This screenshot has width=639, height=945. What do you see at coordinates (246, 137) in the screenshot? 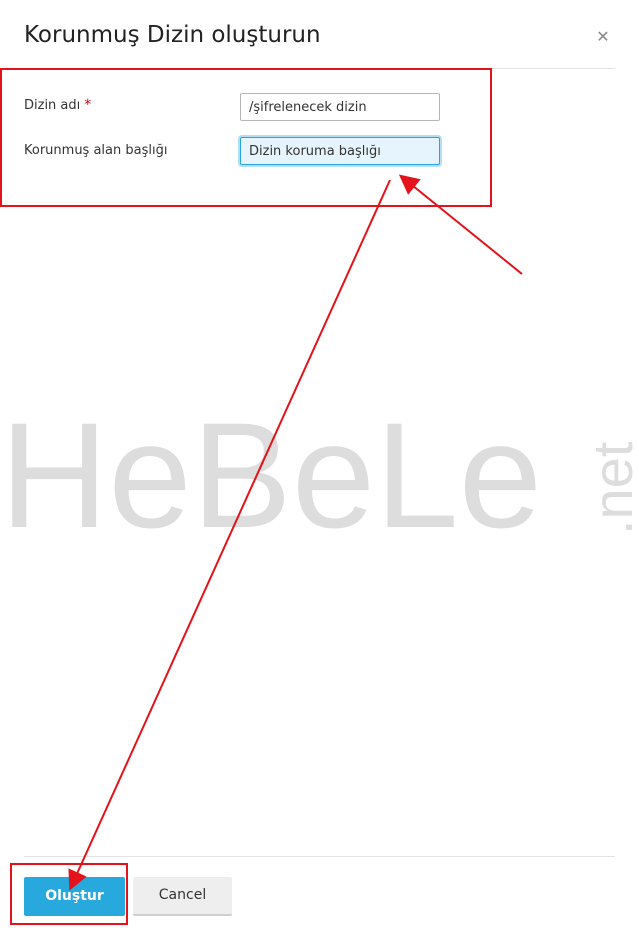
I see `form-highlight-box` at bounding box center [246, 137].